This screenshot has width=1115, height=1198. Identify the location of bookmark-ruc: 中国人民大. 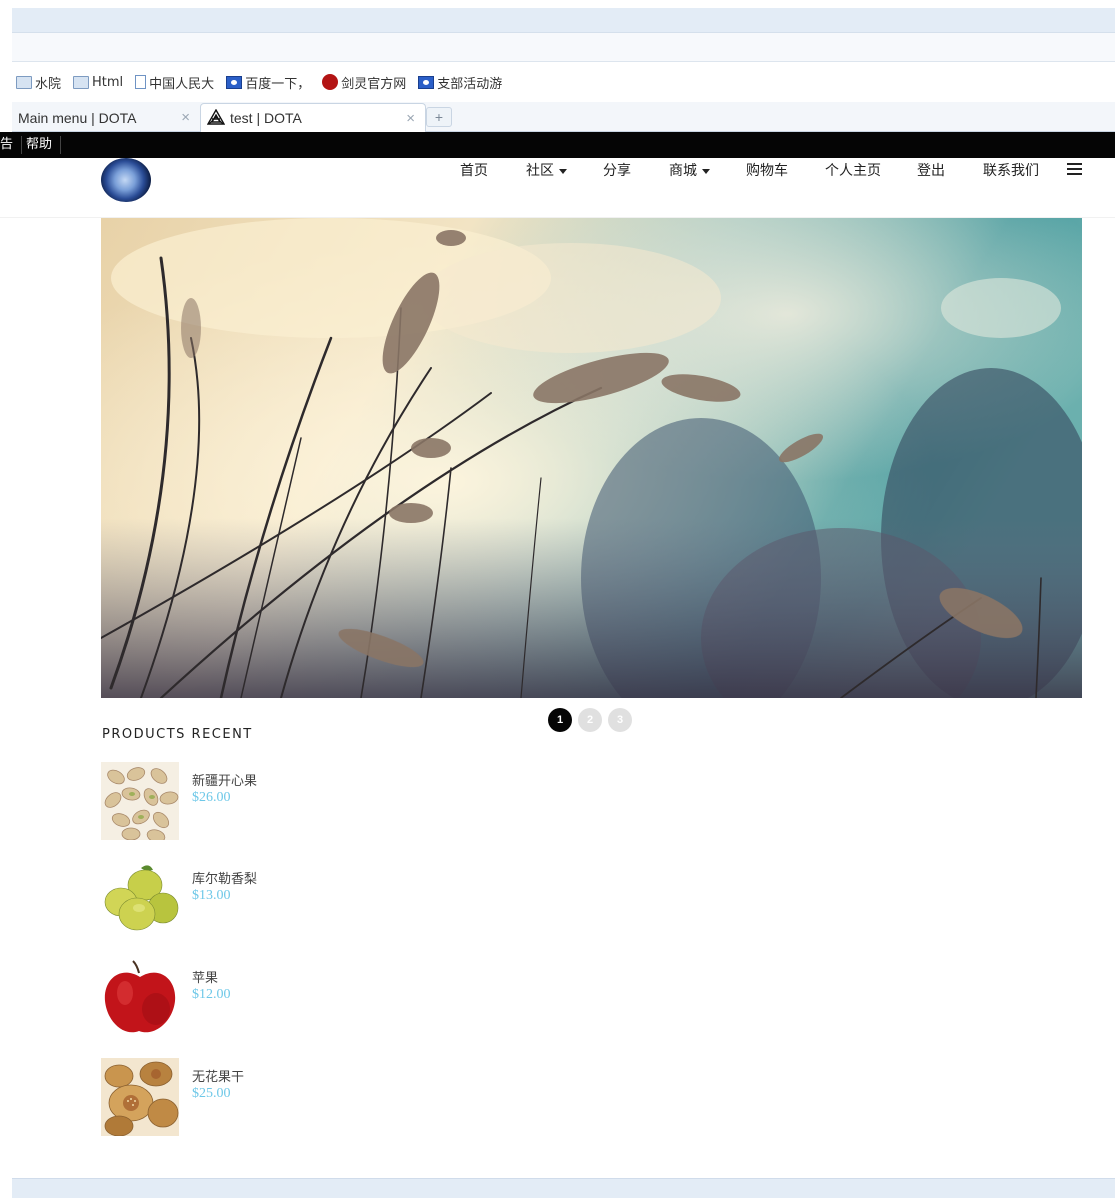
(174, 82).